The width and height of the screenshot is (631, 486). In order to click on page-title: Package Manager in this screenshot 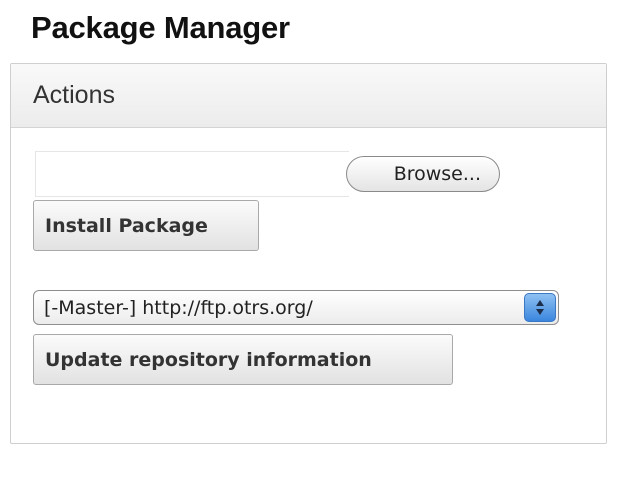, I will do `click(160, 27)`.